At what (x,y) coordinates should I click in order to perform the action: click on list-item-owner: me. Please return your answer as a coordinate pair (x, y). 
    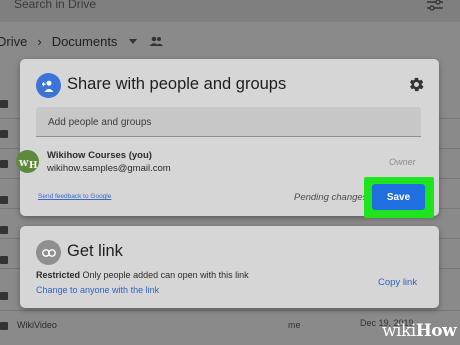
    Looking at the image, I should click on (294, 325).